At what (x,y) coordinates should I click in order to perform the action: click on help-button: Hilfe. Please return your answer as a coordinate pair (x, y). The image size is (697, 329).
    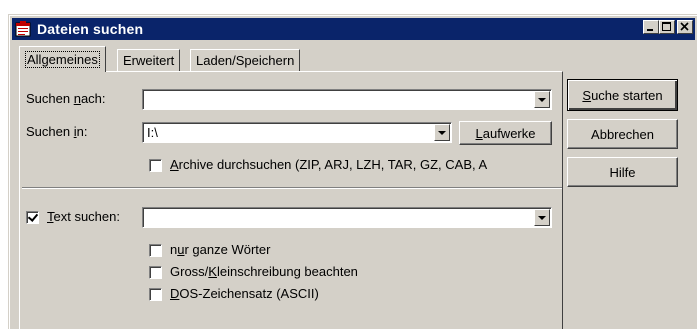
    Looking at the image, I should click on (622, 172).